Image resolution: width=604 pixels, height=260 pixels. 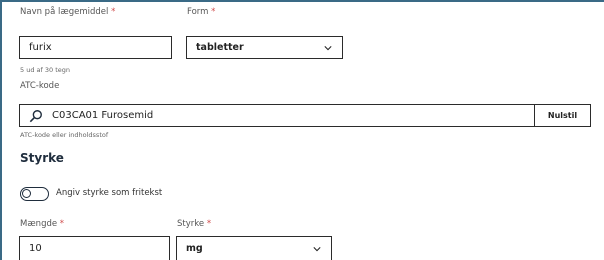 I want to click on amount-input-value: 10, so click(x=35, y=248).